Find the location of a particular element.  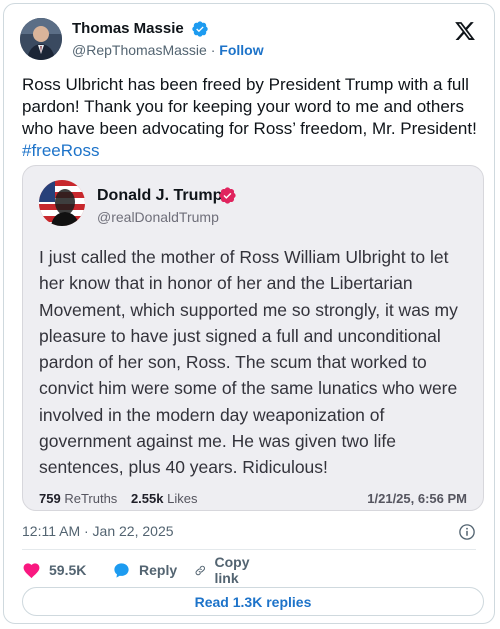

likes-stat: 2.55k Likes is located at coordinates (164, 498).